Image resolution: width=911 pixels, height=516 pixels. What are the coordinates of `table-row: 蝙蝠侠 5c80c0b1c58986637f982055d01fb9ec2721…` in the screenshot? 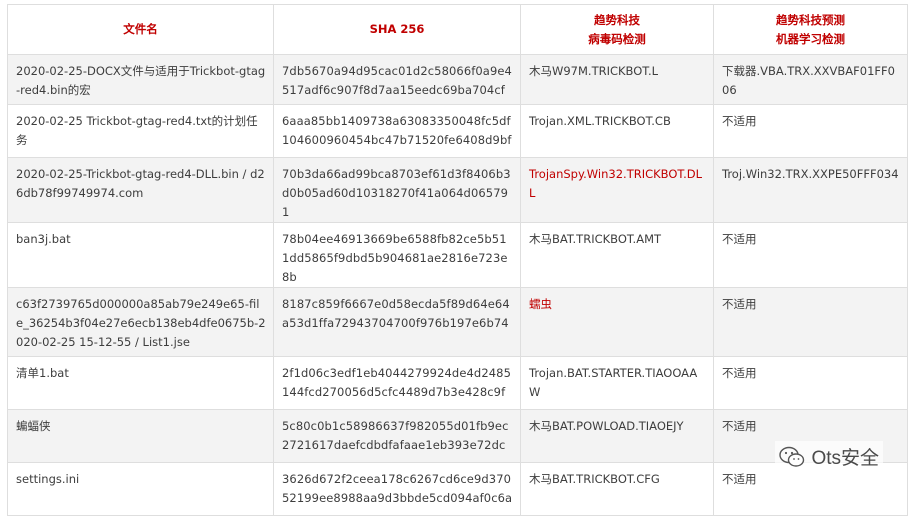 It's located at (457, 436).